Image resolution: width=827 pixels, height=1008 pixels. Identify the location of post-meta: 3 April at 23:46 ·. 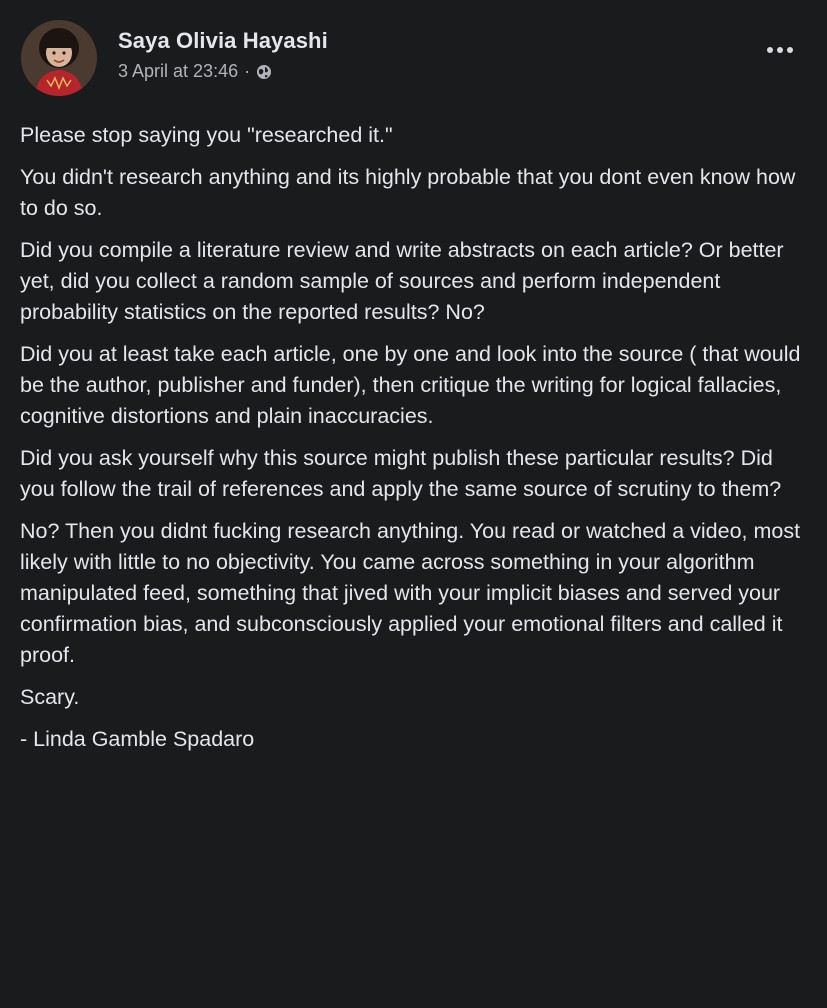
(195, 71).